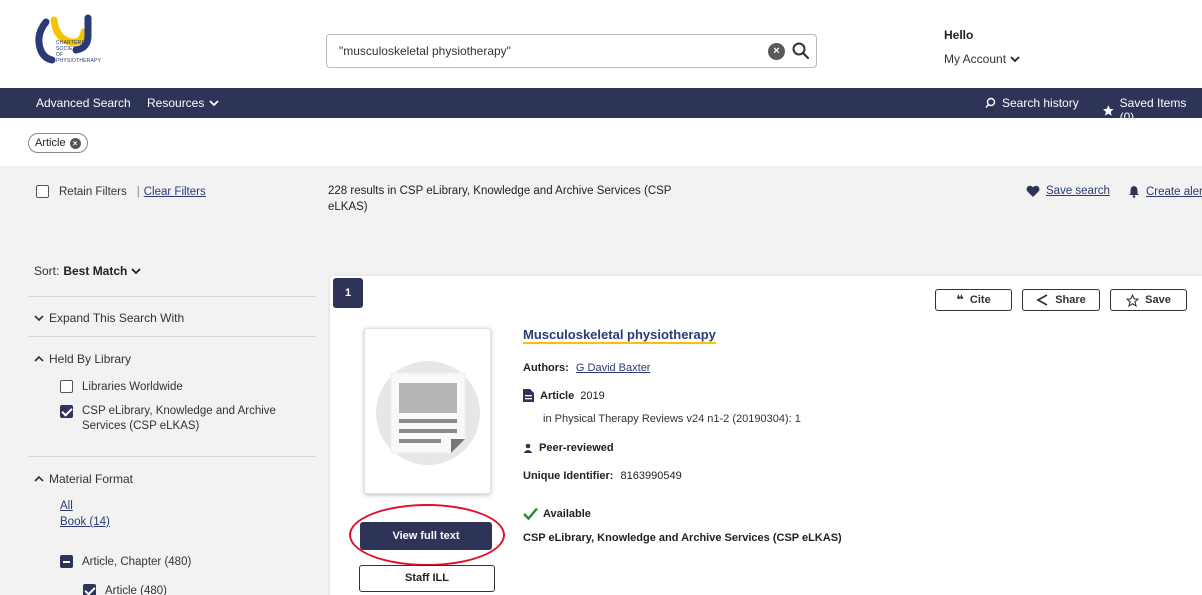 This screenshot has width=1202, height=595. Describe the element at coordinates (539, 51) in the screenshot. I see `search-input` at that location.